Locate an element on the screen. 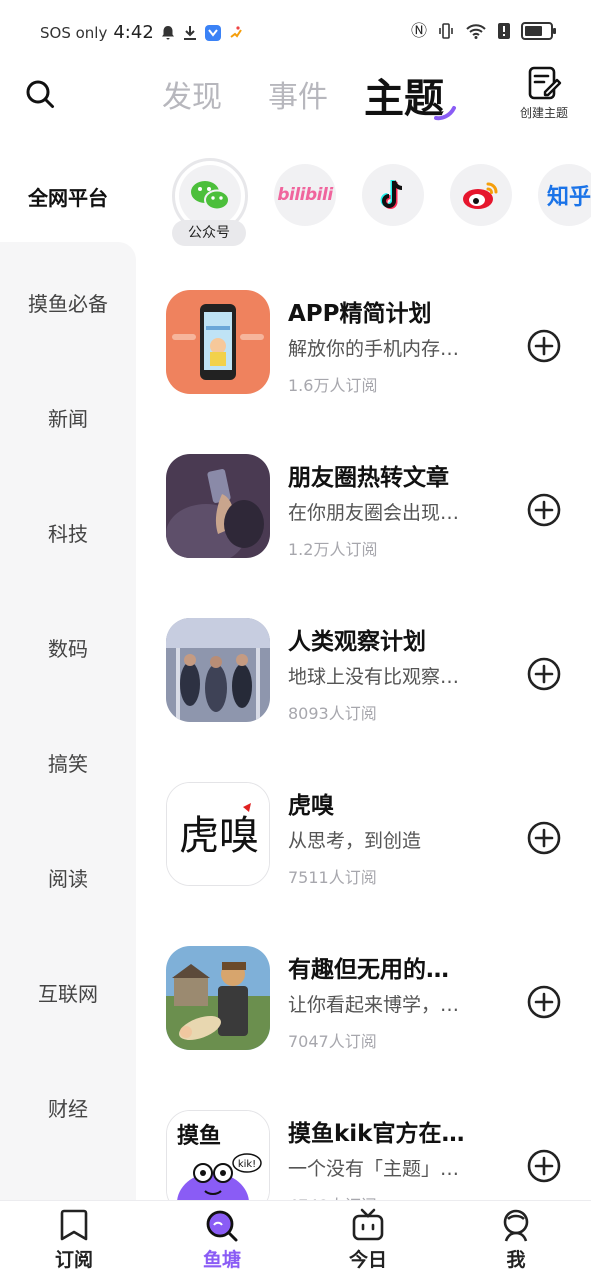  sidebar-item-all-platforms: 全网平台 is located at coordinates (68, 196).